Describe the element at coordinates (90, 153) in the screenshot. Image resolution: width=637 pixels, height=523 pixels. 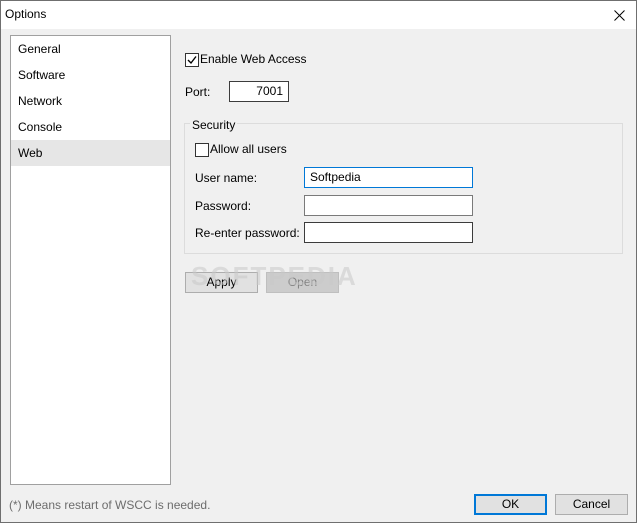
I see `nav-item-web: Web` at that location.